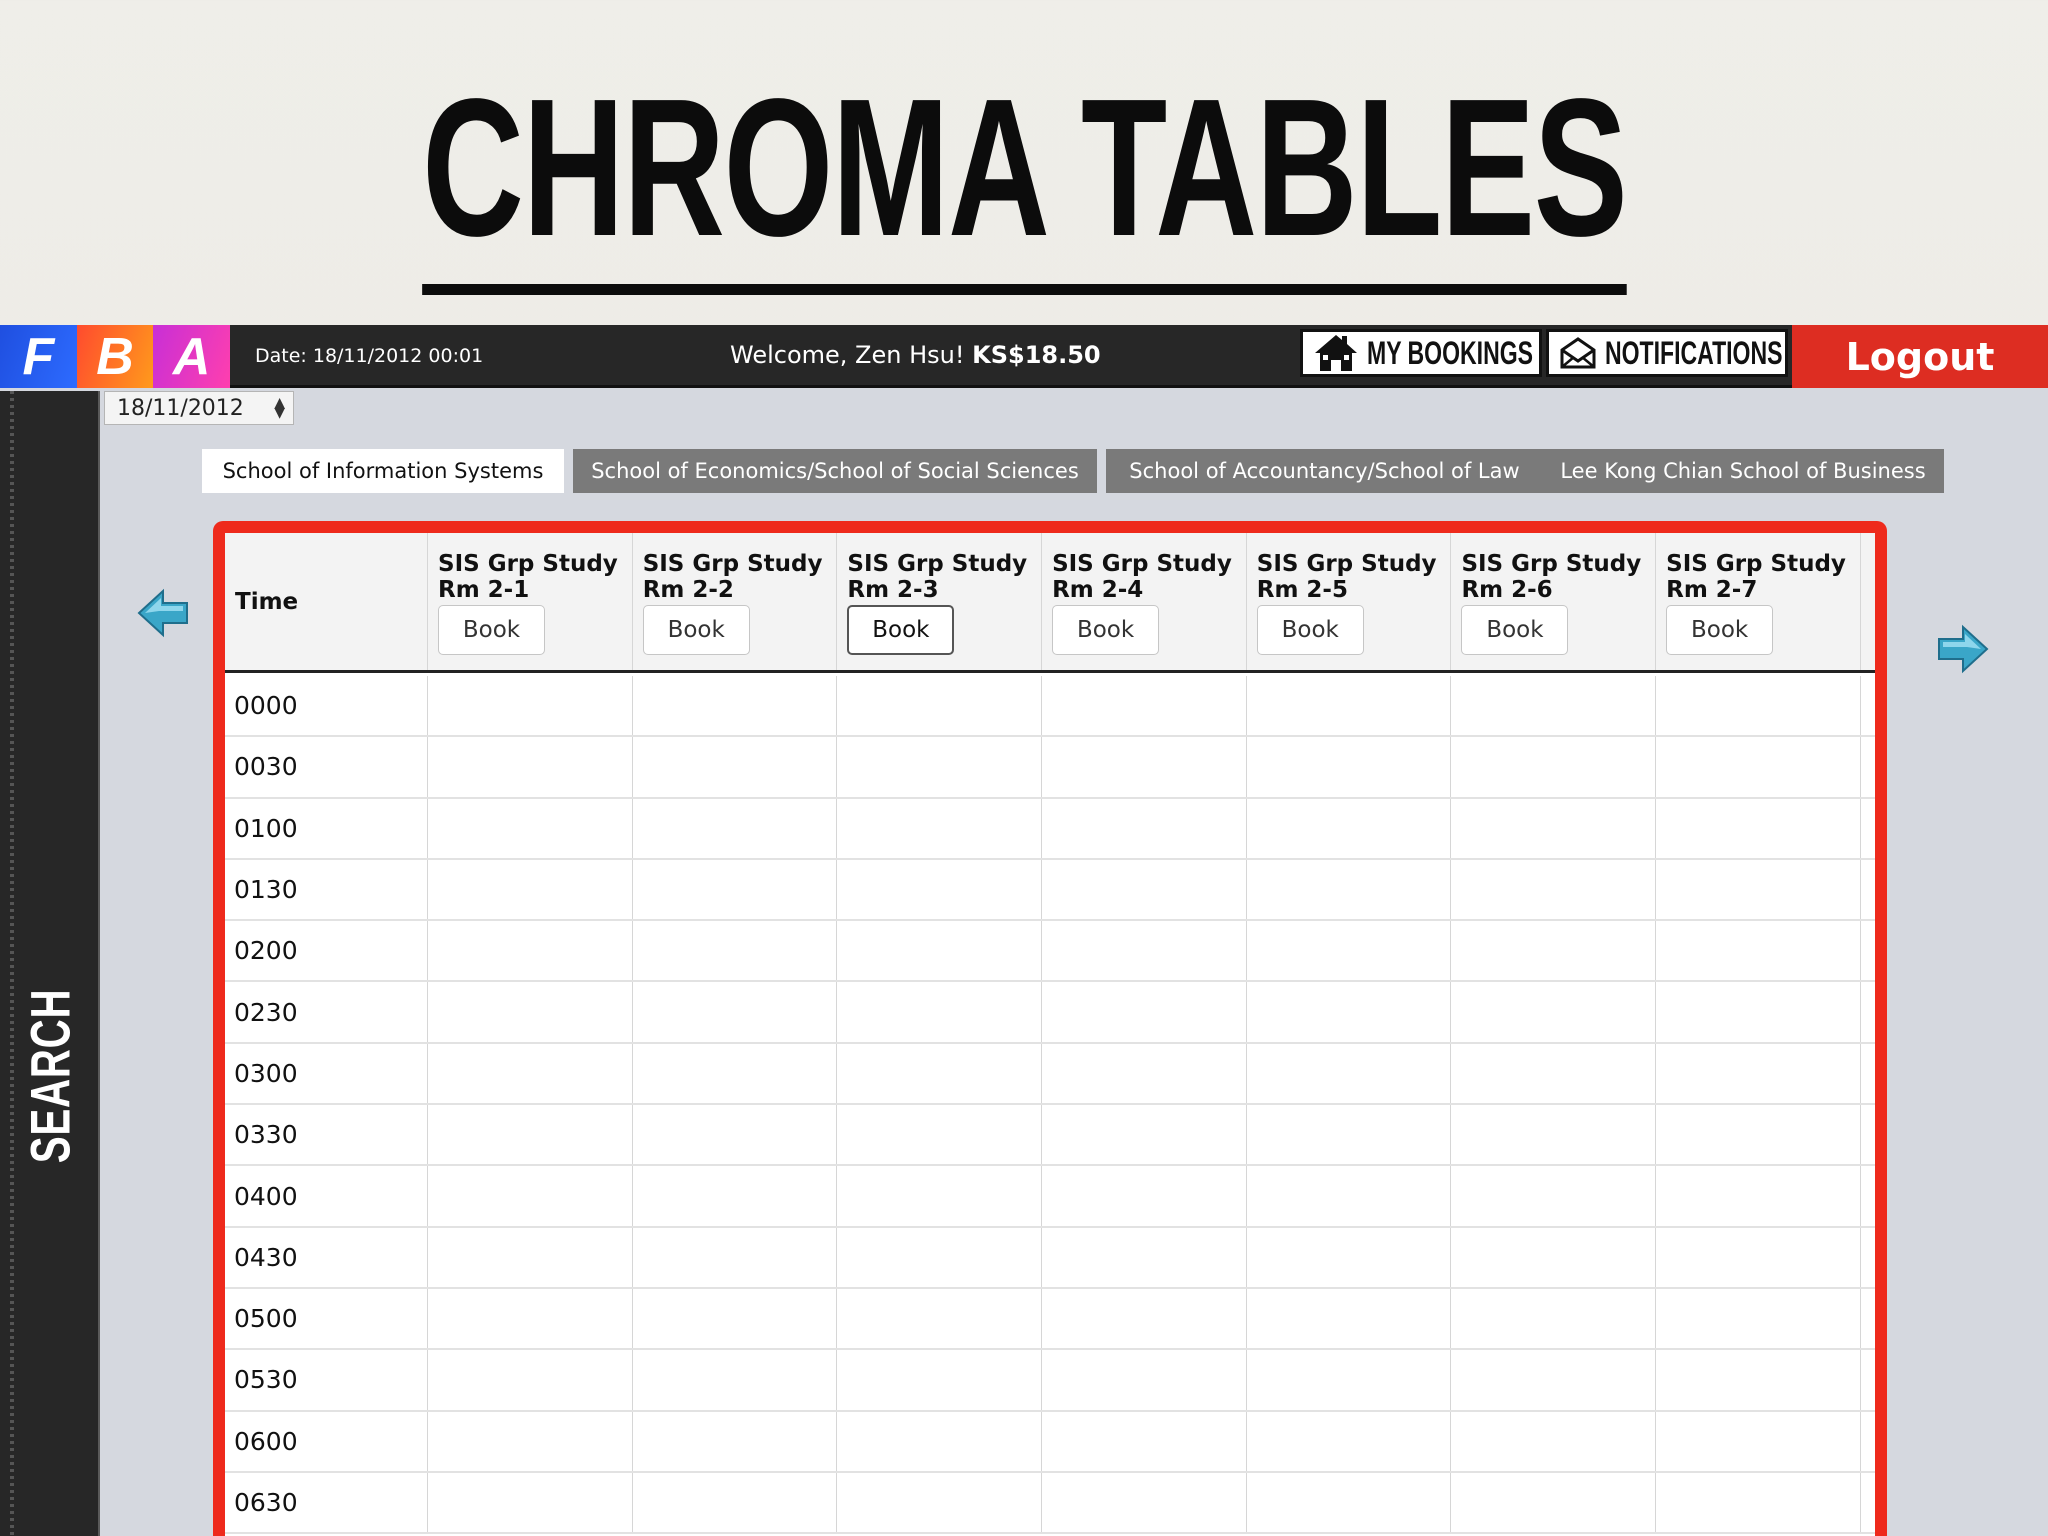  What do you see at coordinates (383, 471) in the screenshot?
I see `tab-school-of-information-systems: School of Information Systems` at bounding box center [383, 471].